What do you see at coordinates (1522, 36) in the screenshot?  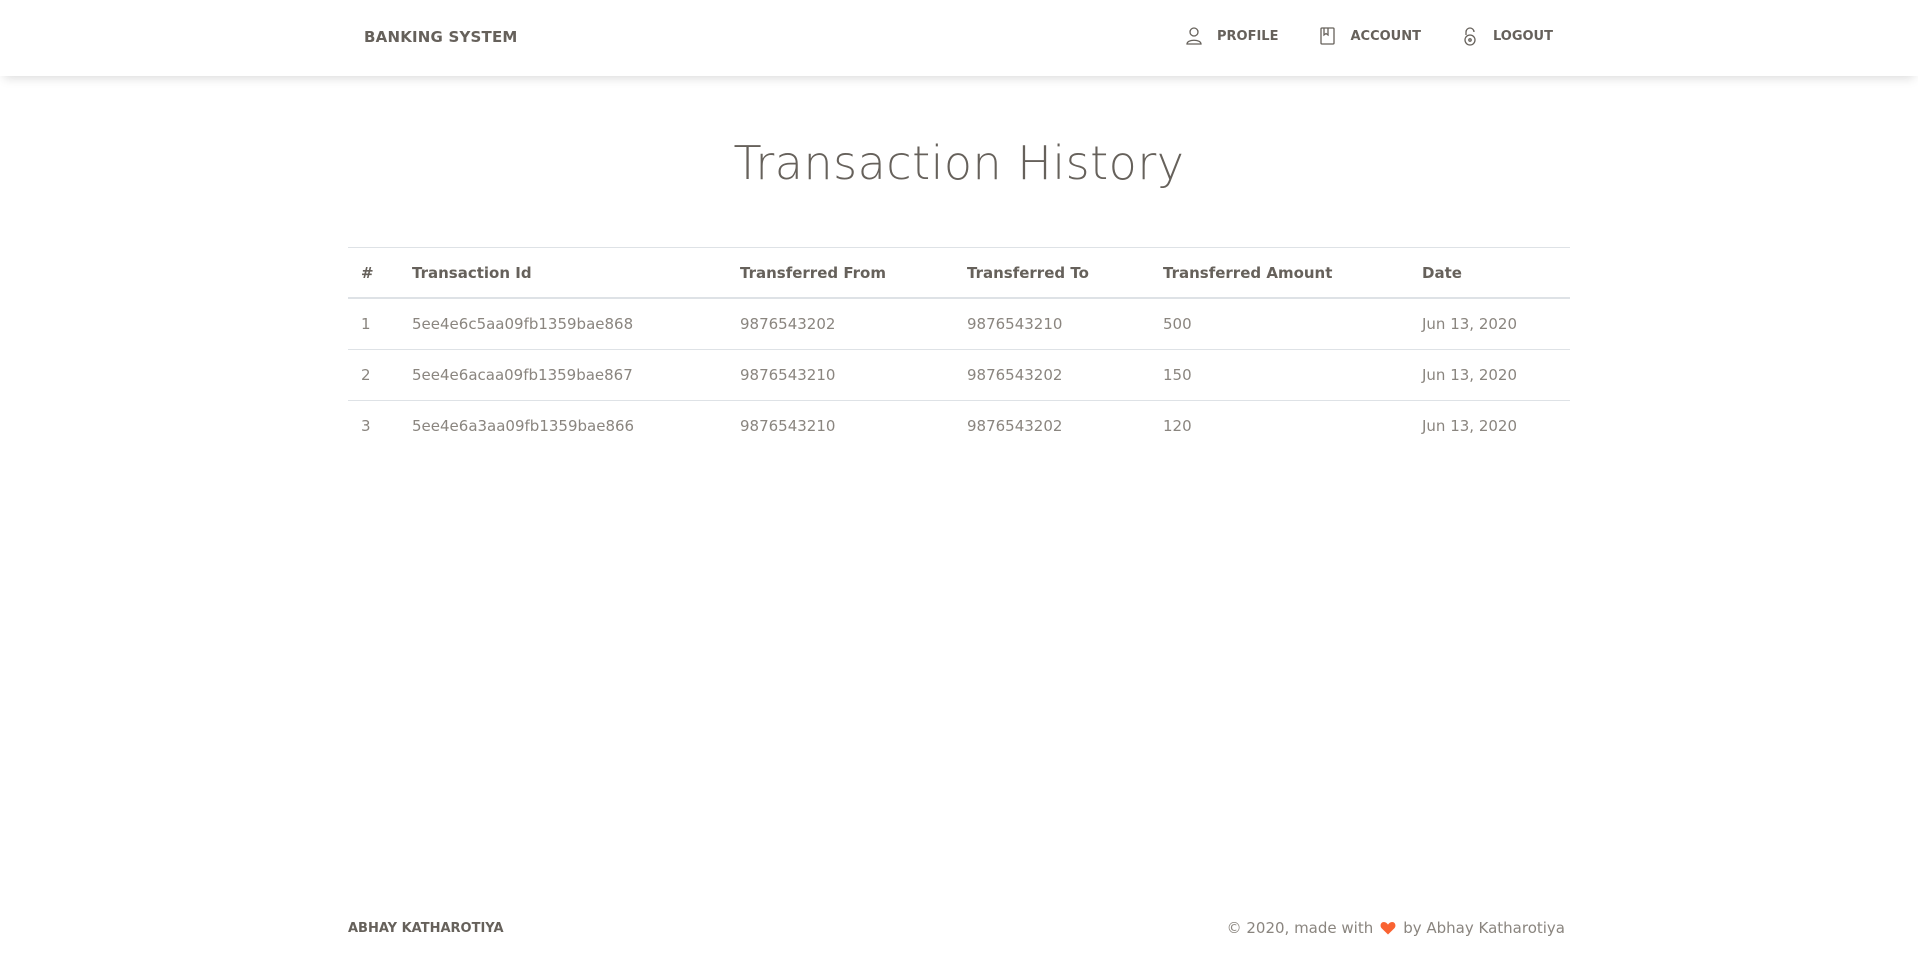 I see `nav-logout-label: LOGOUT` at bounding box center [1522, 36].